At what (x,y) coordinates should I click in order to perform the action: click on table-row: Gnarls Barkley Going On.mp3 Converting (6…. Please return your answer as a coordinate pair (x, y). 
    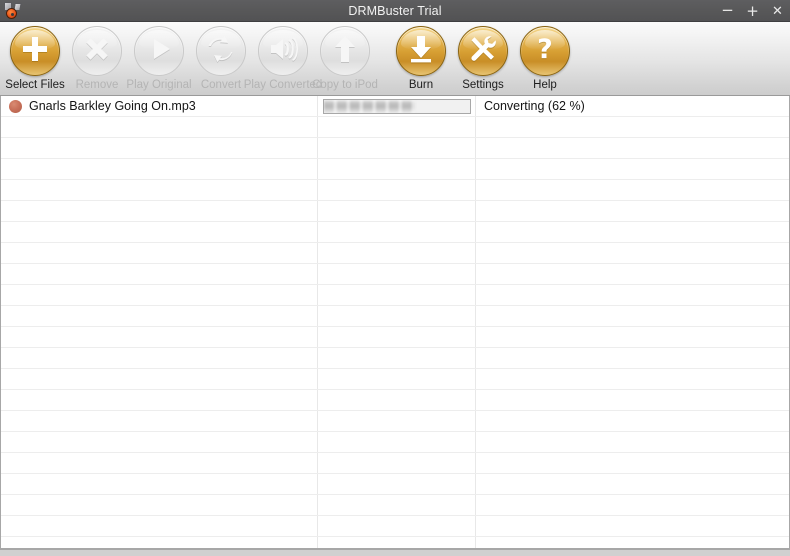
    Looking at the image, I should click on (395, 106).